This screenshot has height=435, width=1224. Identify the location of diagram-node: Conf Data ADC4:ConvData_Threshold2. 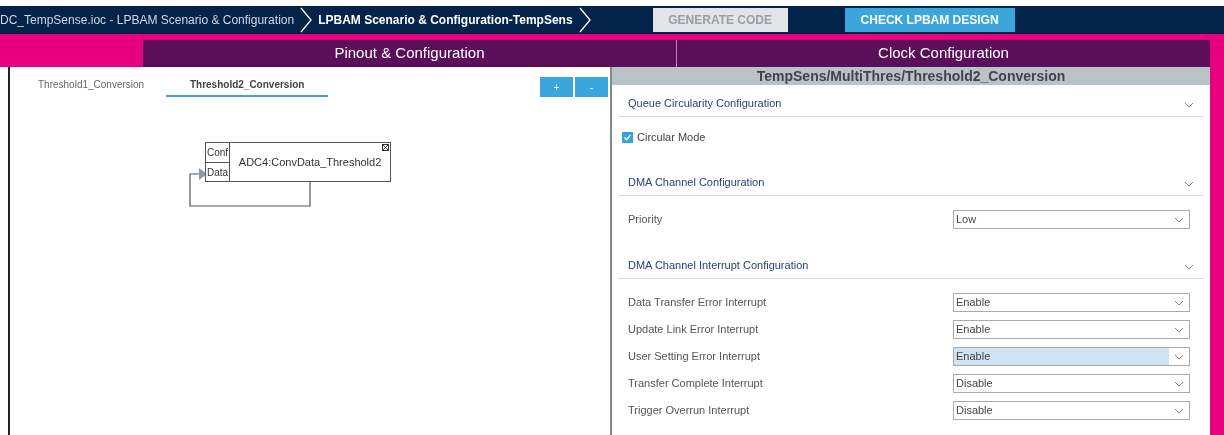
(298, 162).